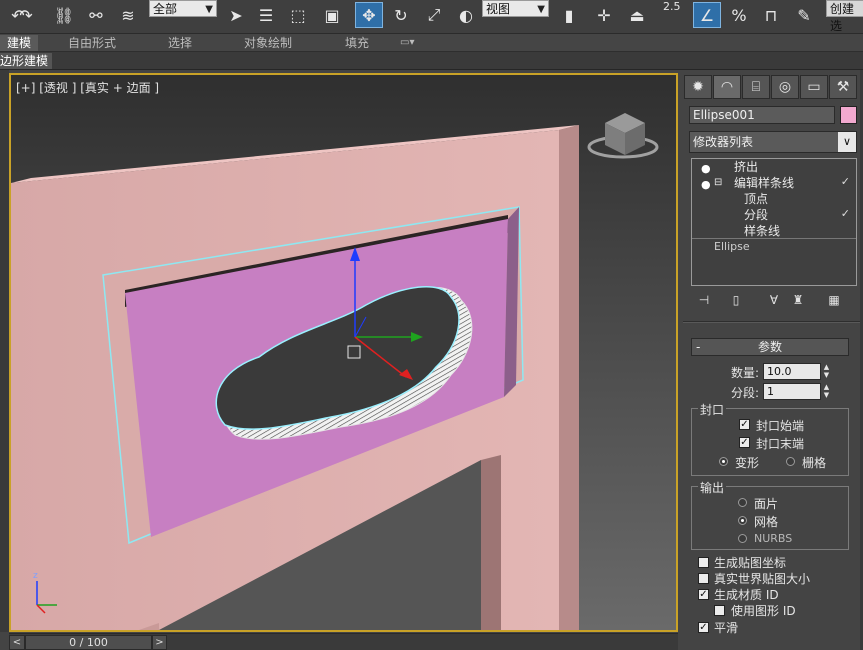 The image size is (863, 650). I want to click on angle-snap-icon: ∠, so click(707, 15).